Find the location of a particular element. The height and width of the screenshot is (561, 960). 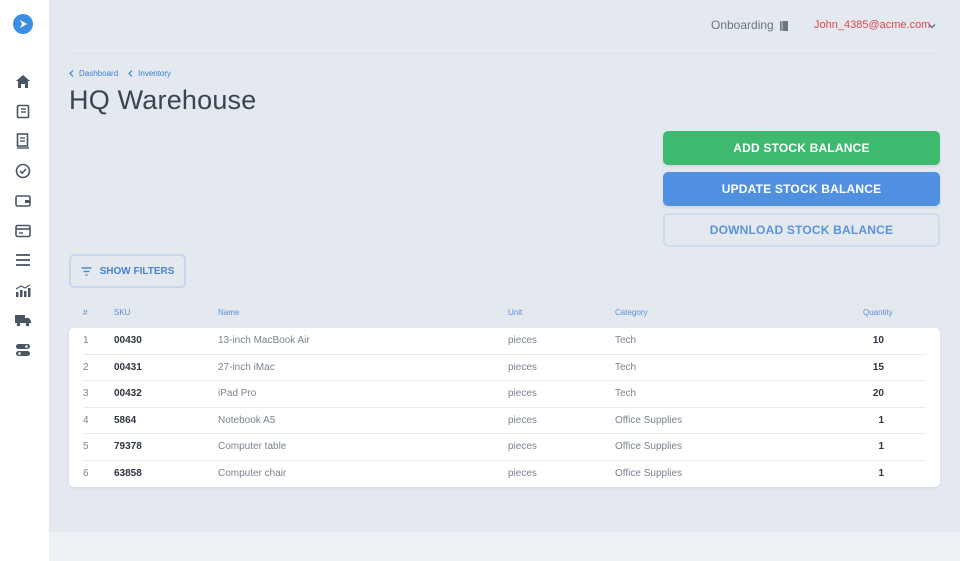

add-stock-balance-button: ADD STOCK BALANCE is located at coordinates (801, 148).